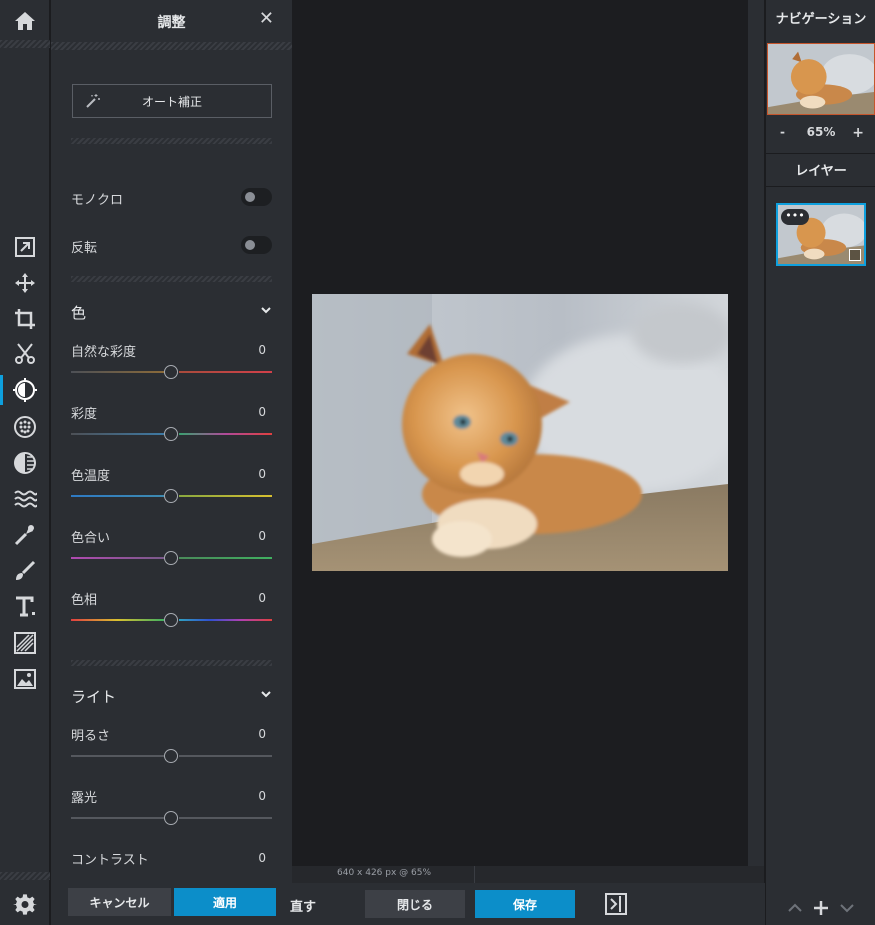 The image size is (875, 925). What do you see at coordinates (25, 607) in the screenshot?
I see `text-icon` at bounding box center [25, 607].